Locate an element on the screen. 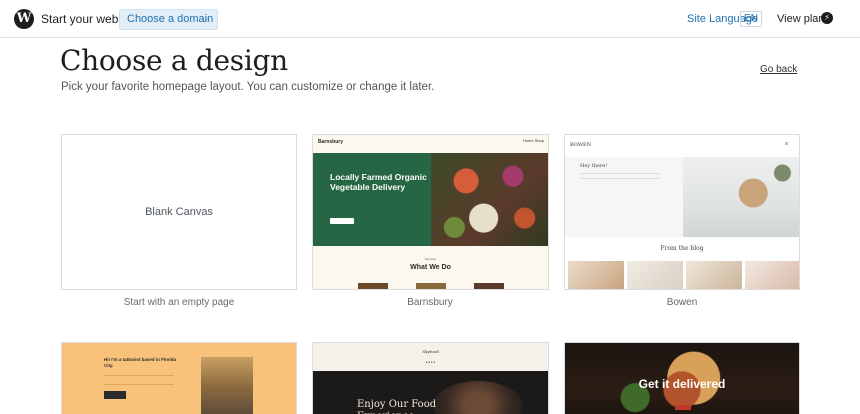 The height and width of the screenshot is (414, 860). design-caption-bowen: Bowen is located at coordinates (682, 302).